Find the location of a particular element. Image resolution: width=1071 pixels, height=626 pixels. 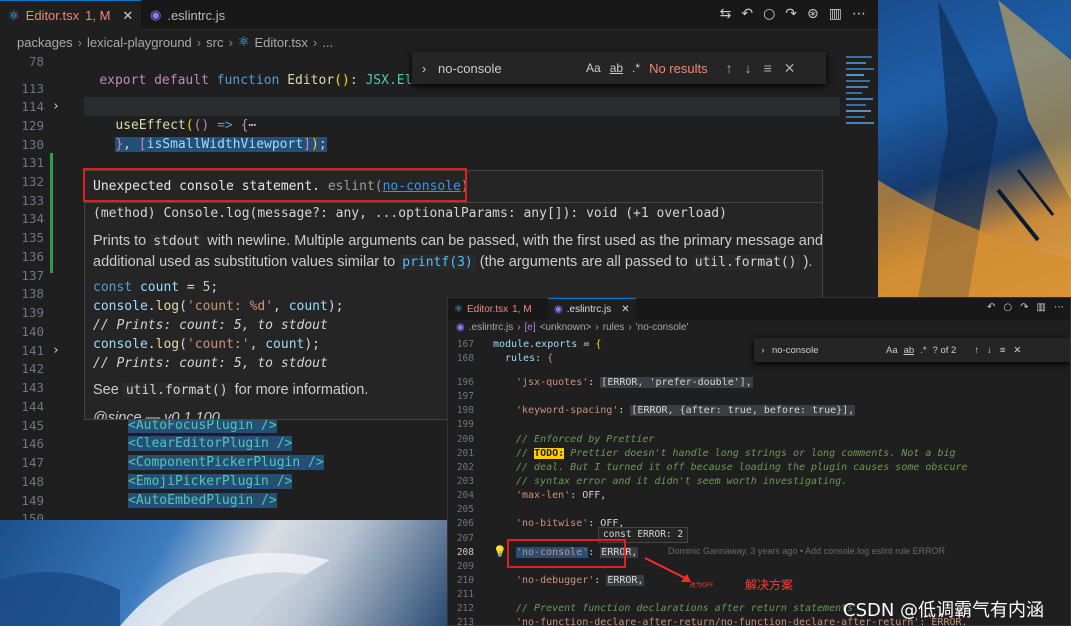

tab-editor-tsx: ⚛ Editor.tsx 1, M ✕ is located at coordinates (71, 15).